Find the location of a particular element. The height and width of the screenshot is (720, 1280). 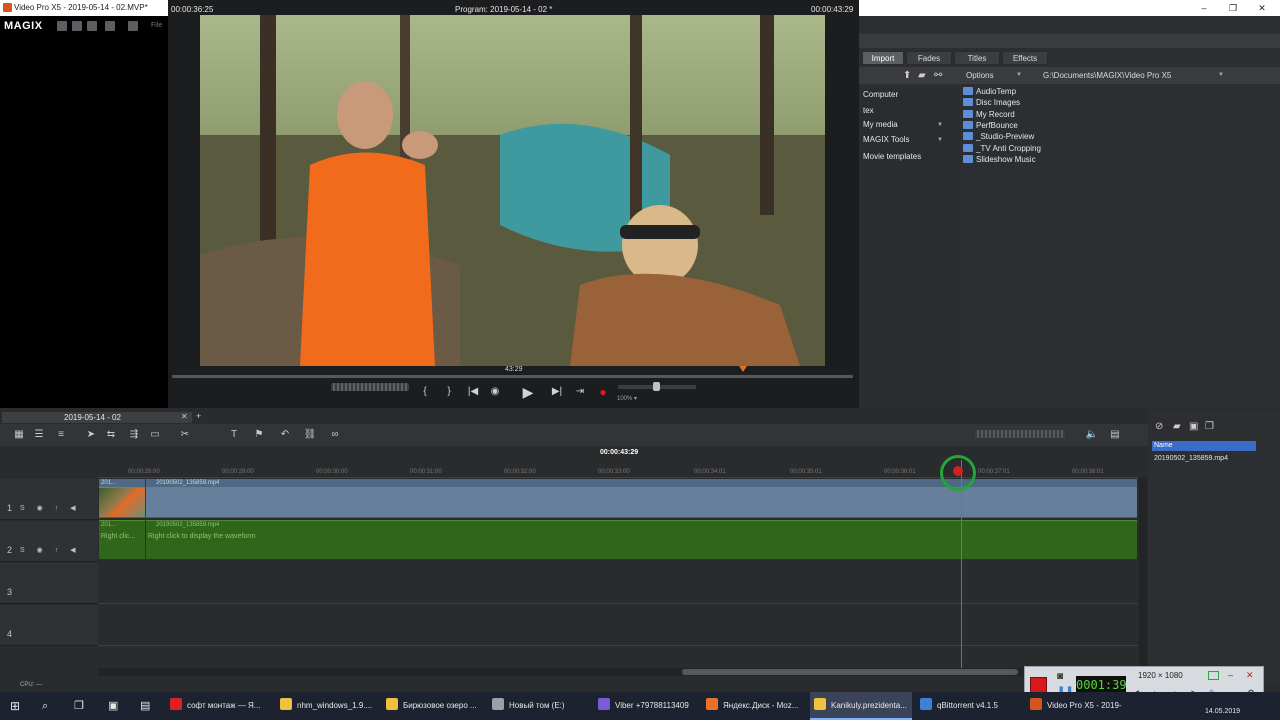

minimize-button: – is located at coordinates (1204, 8).